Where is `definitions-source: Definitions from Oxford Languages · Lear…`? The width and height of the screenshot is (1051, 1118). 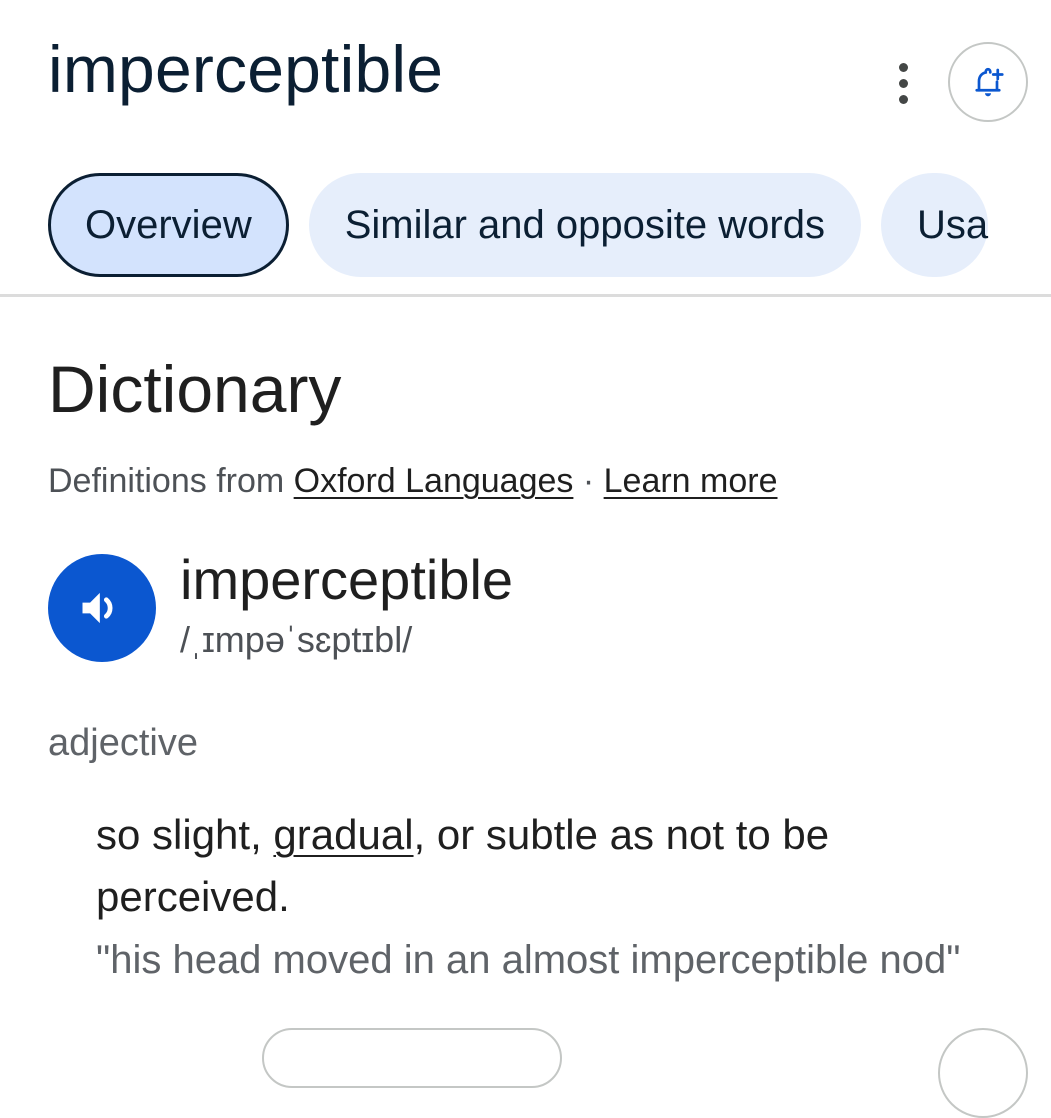 definitions-source: Definitions from Oxford Languages · Lear… is located at coordinates (413, 481).